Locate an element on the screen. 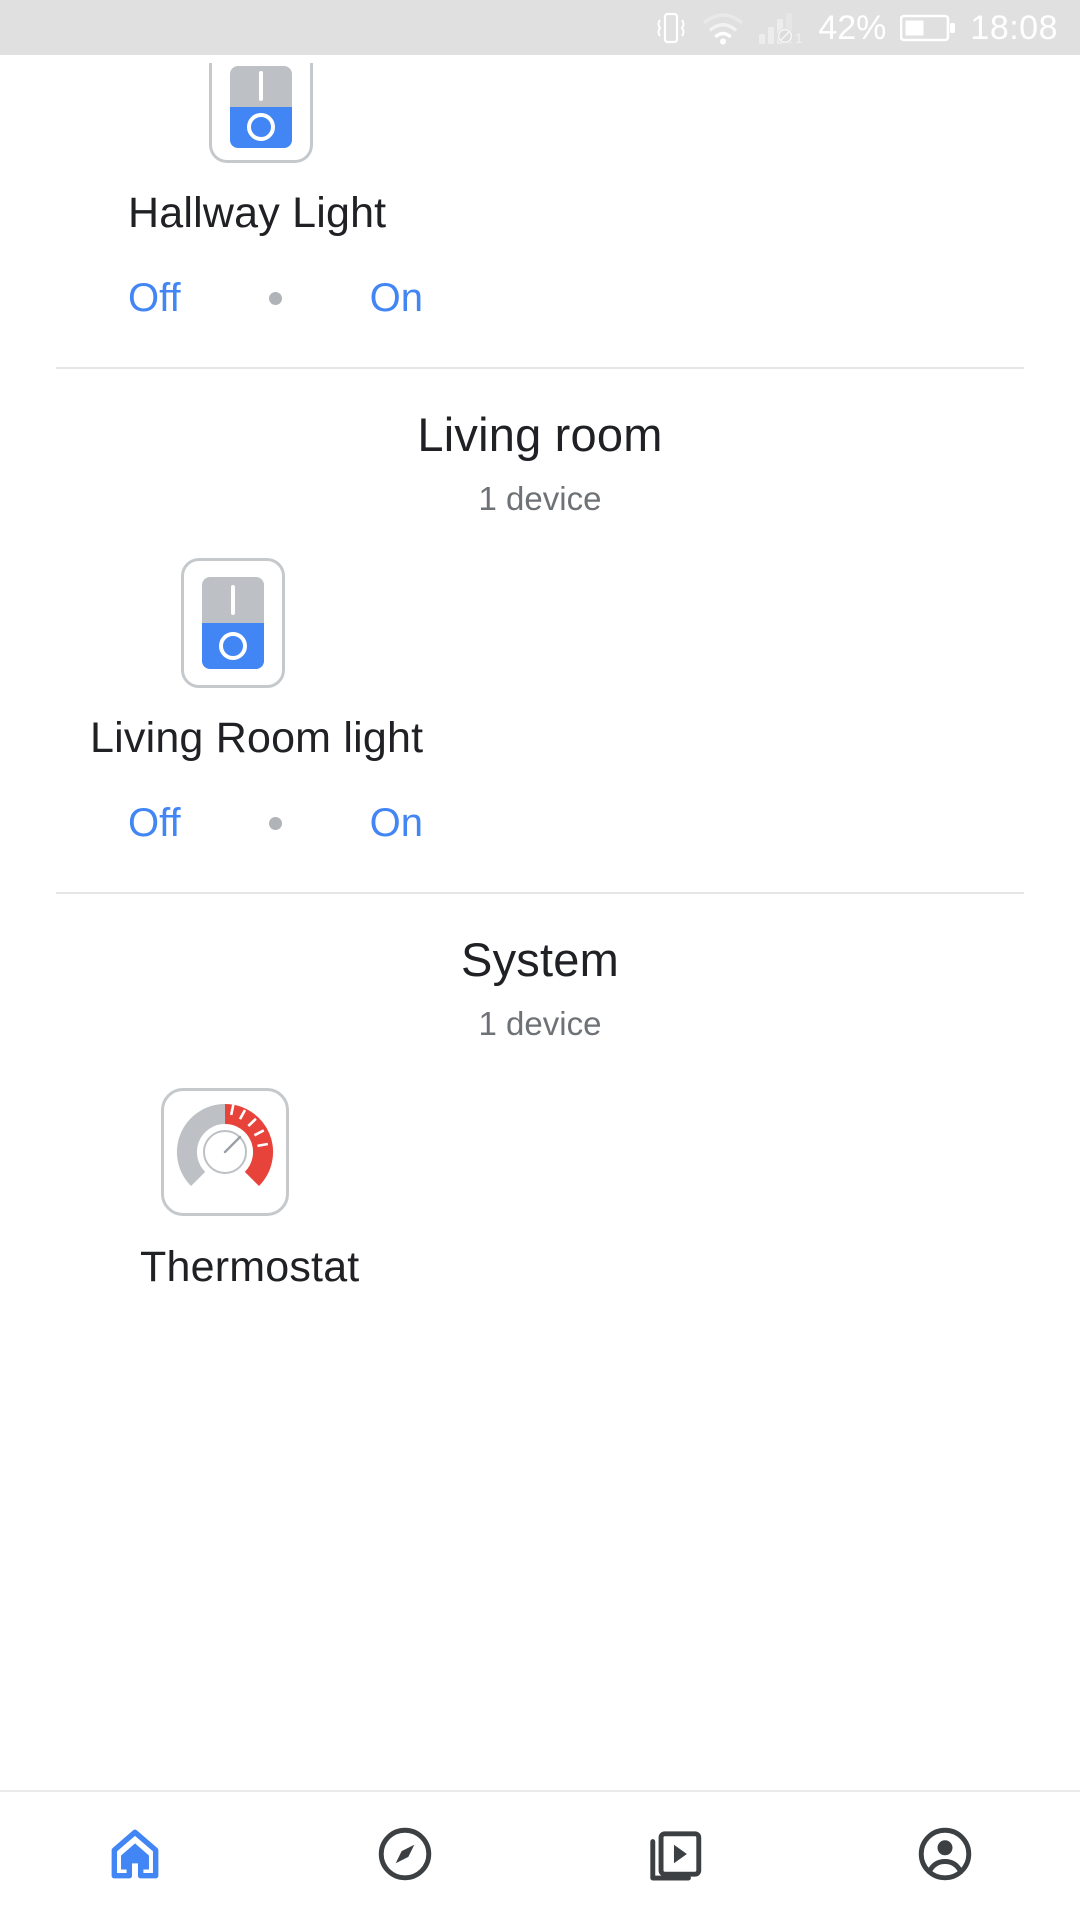 This screenshot has width=1080, height=1920. device-tile-thermostat: Thermostat is located at coordinates (540, 1189).